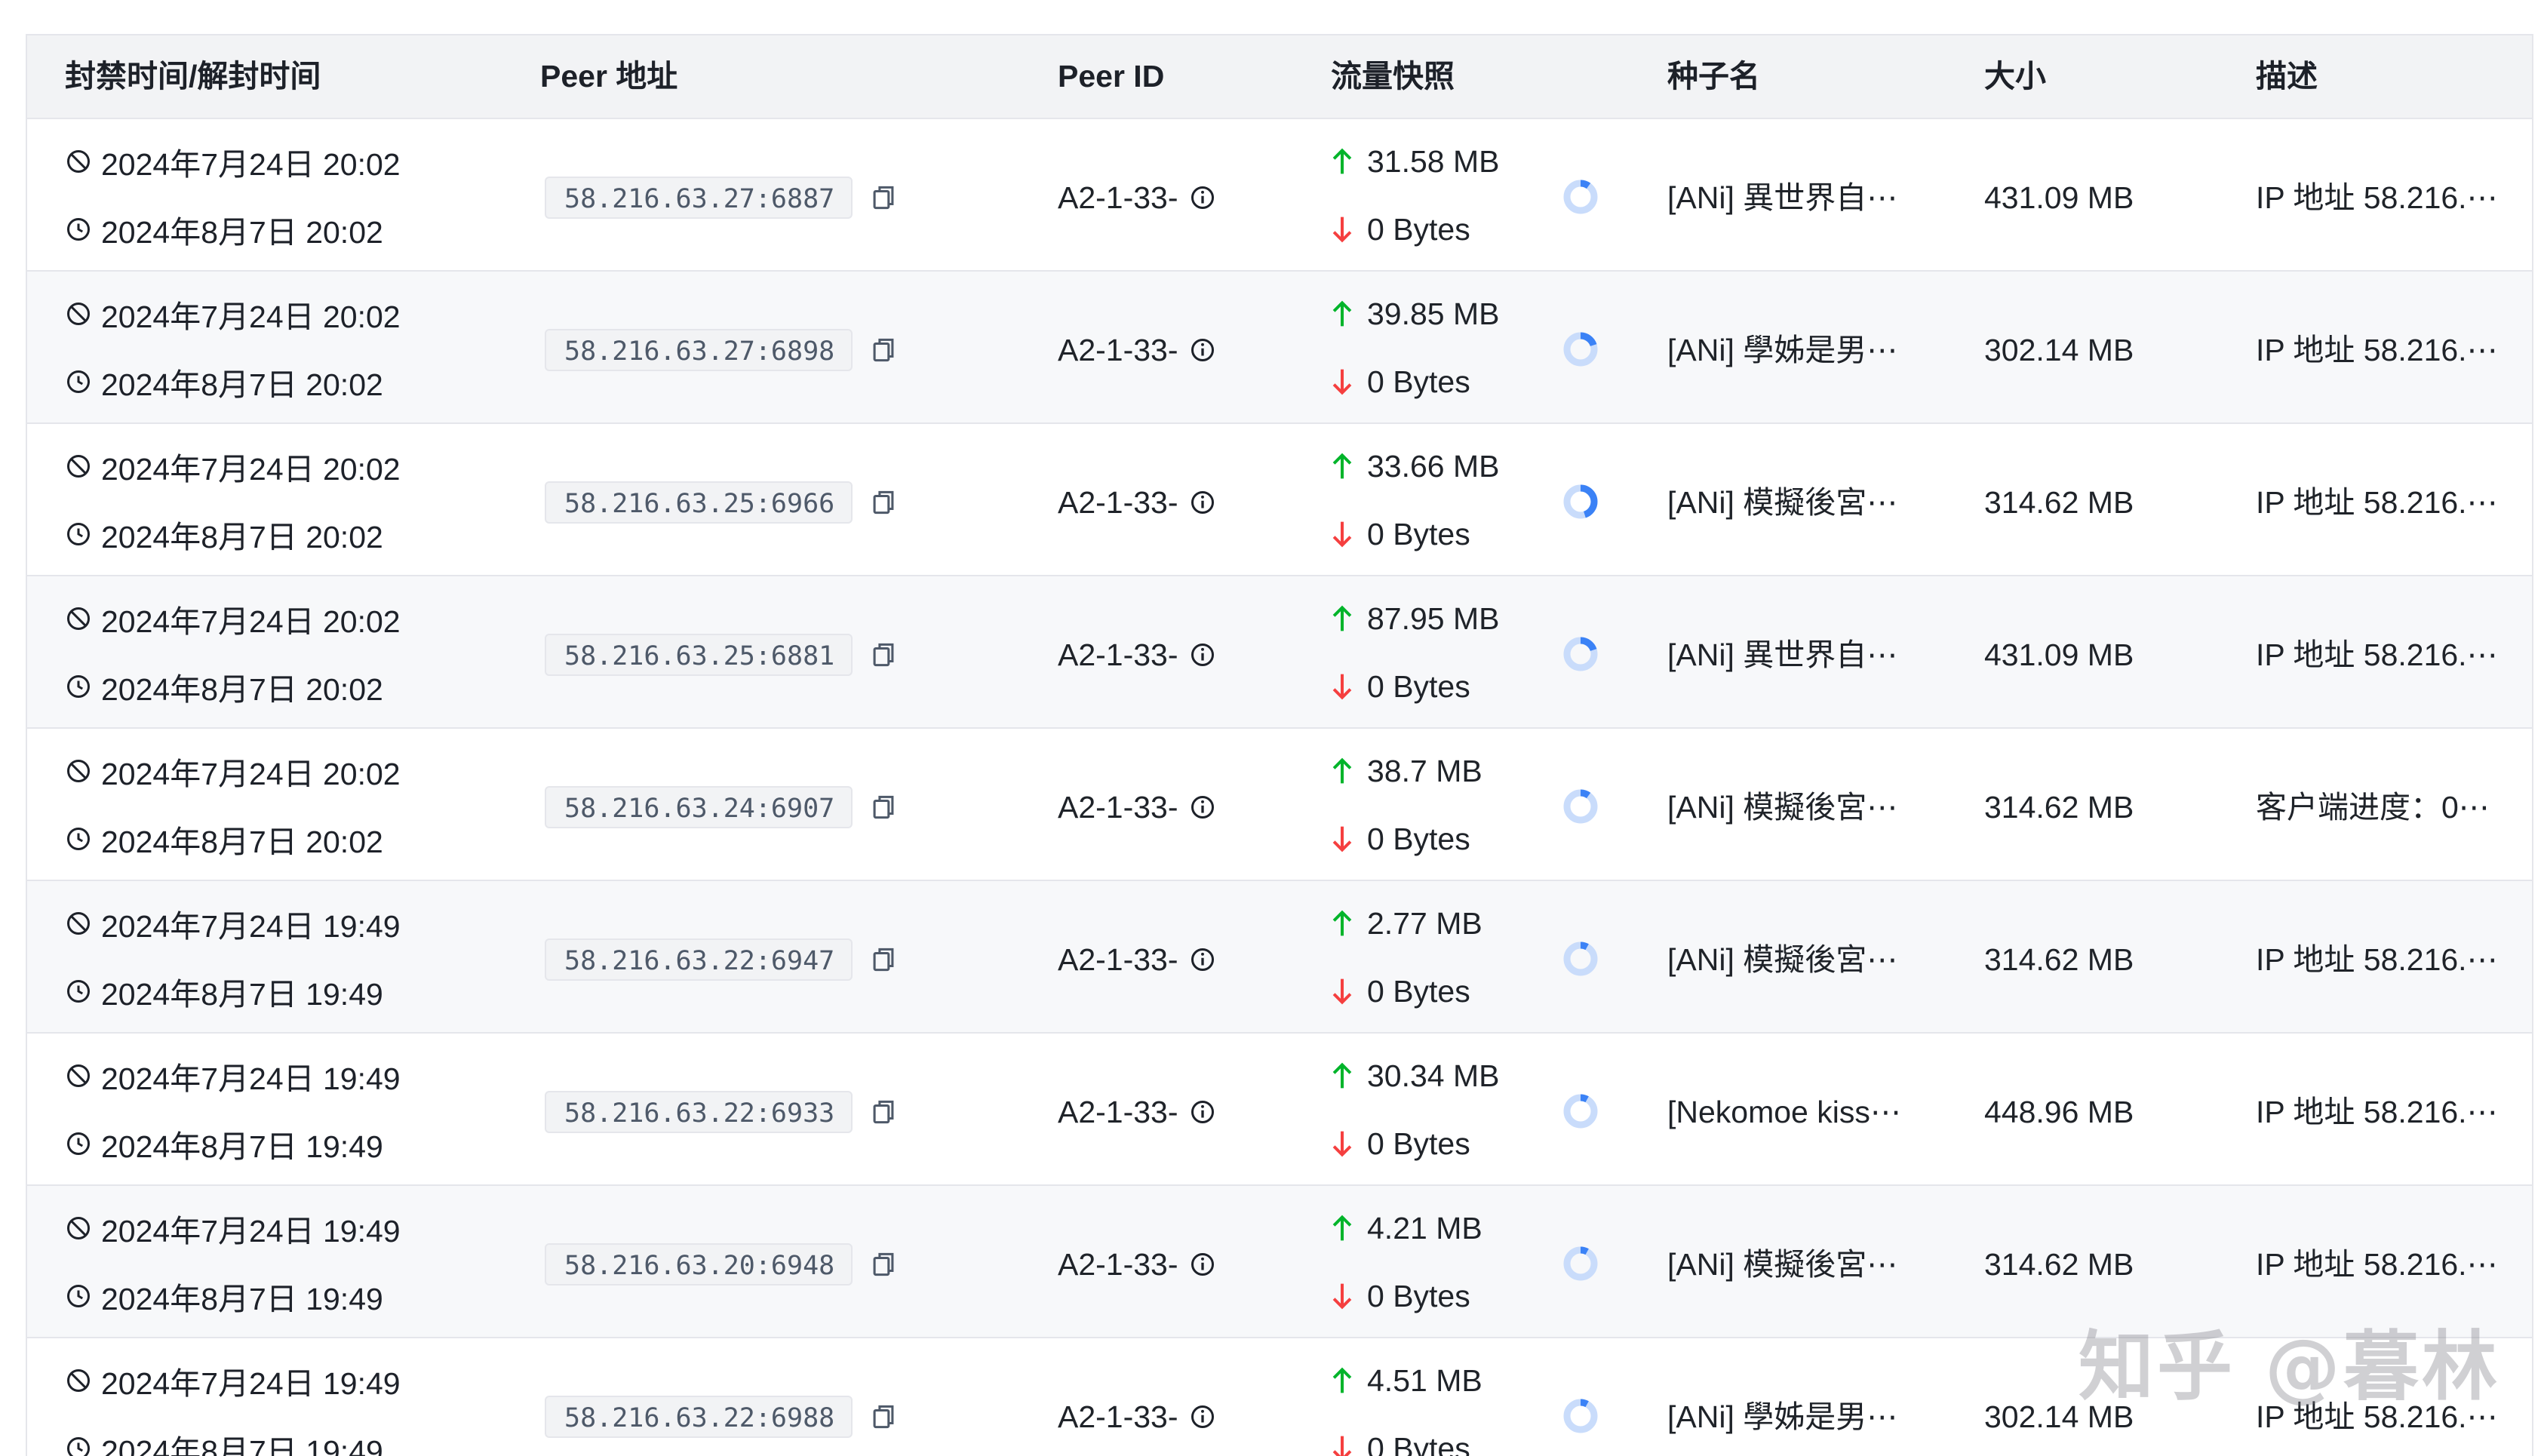 This screenshot has width=2544, height=1456. Describe the element at coordinates (699, 807) in the screenshot. I see `peer-address: 58.216.63.24:6907` at that location.